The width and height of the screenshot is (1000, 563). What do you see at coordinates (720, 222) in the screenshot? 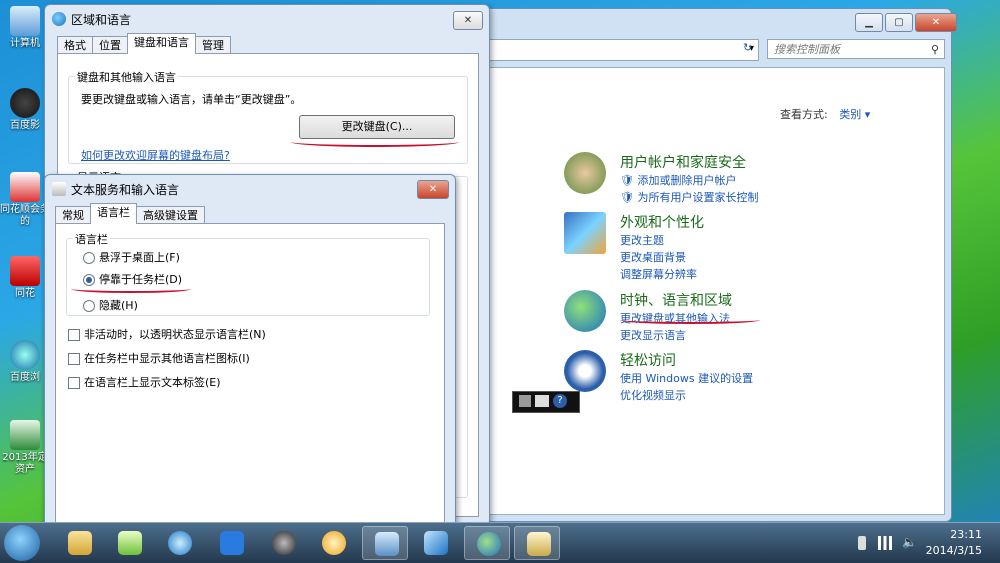
I see `category-title: 外观和个性化` at bounding box center [720, 222].